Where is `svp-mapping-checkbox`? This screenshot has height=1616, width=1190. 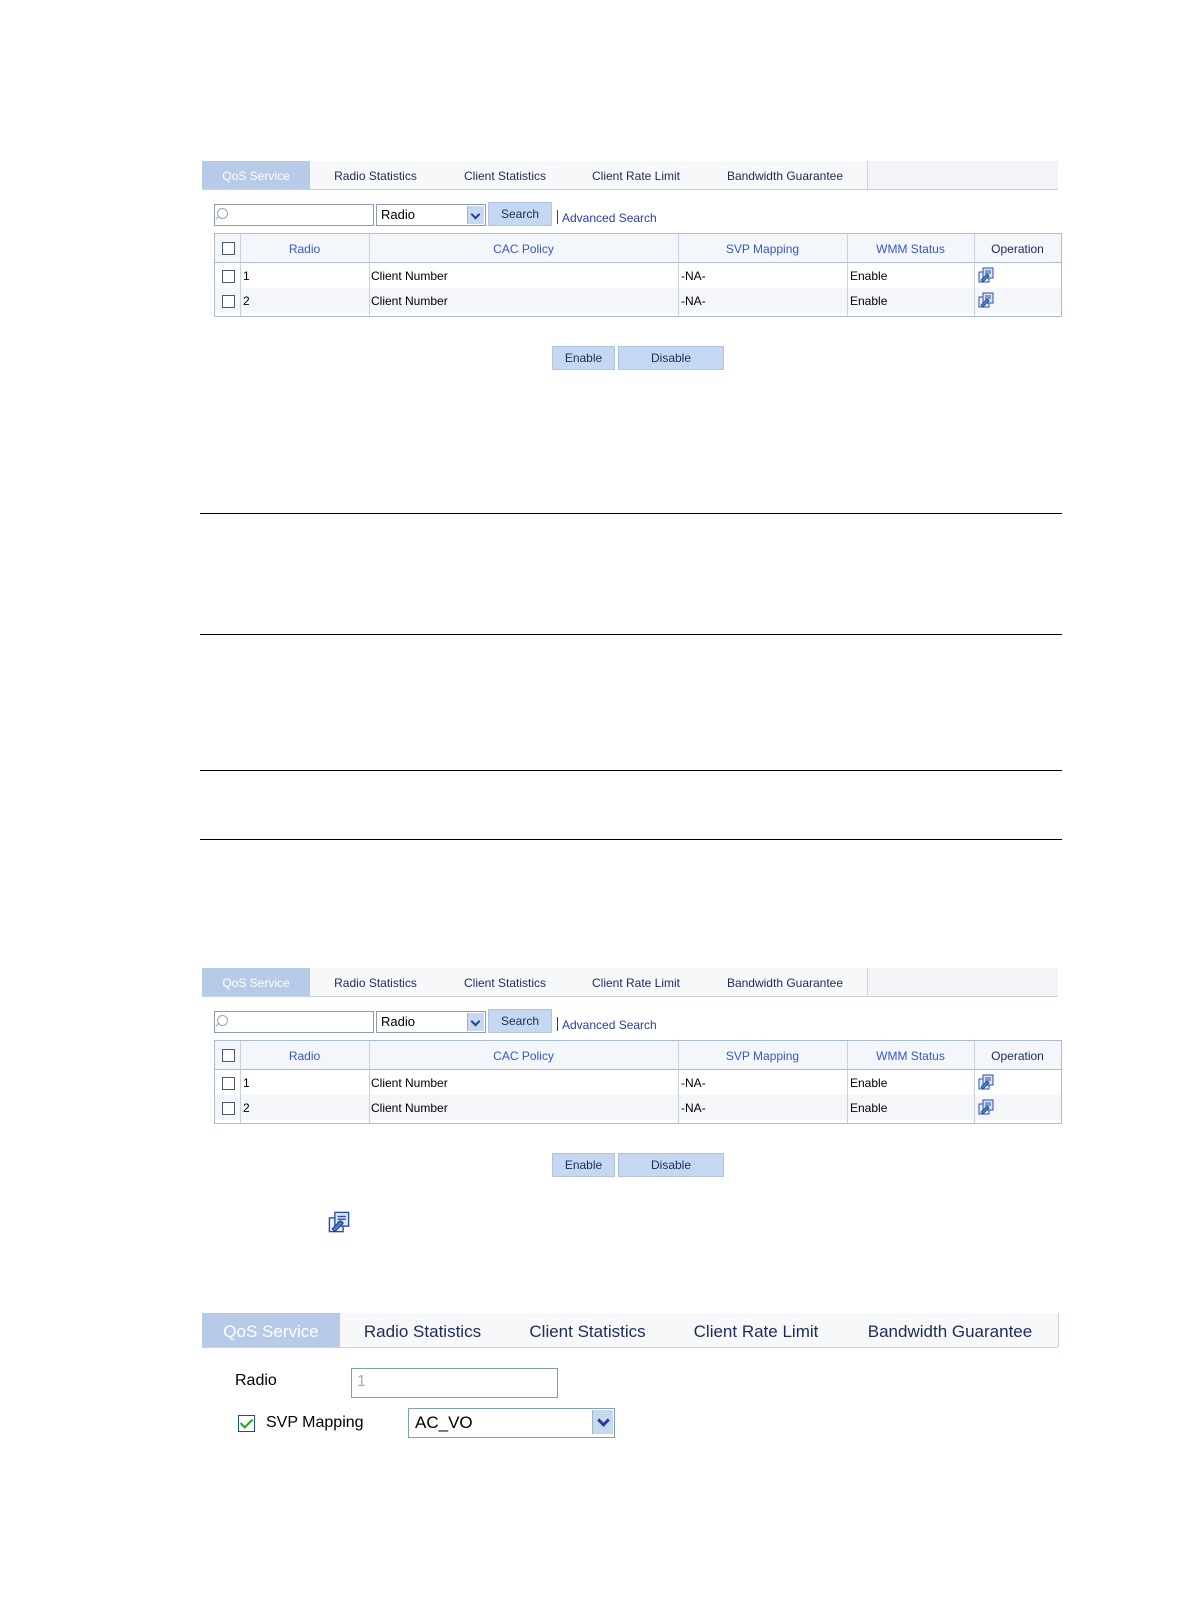 svp-mapping-checkbox is located at coordinates (246, 1423).